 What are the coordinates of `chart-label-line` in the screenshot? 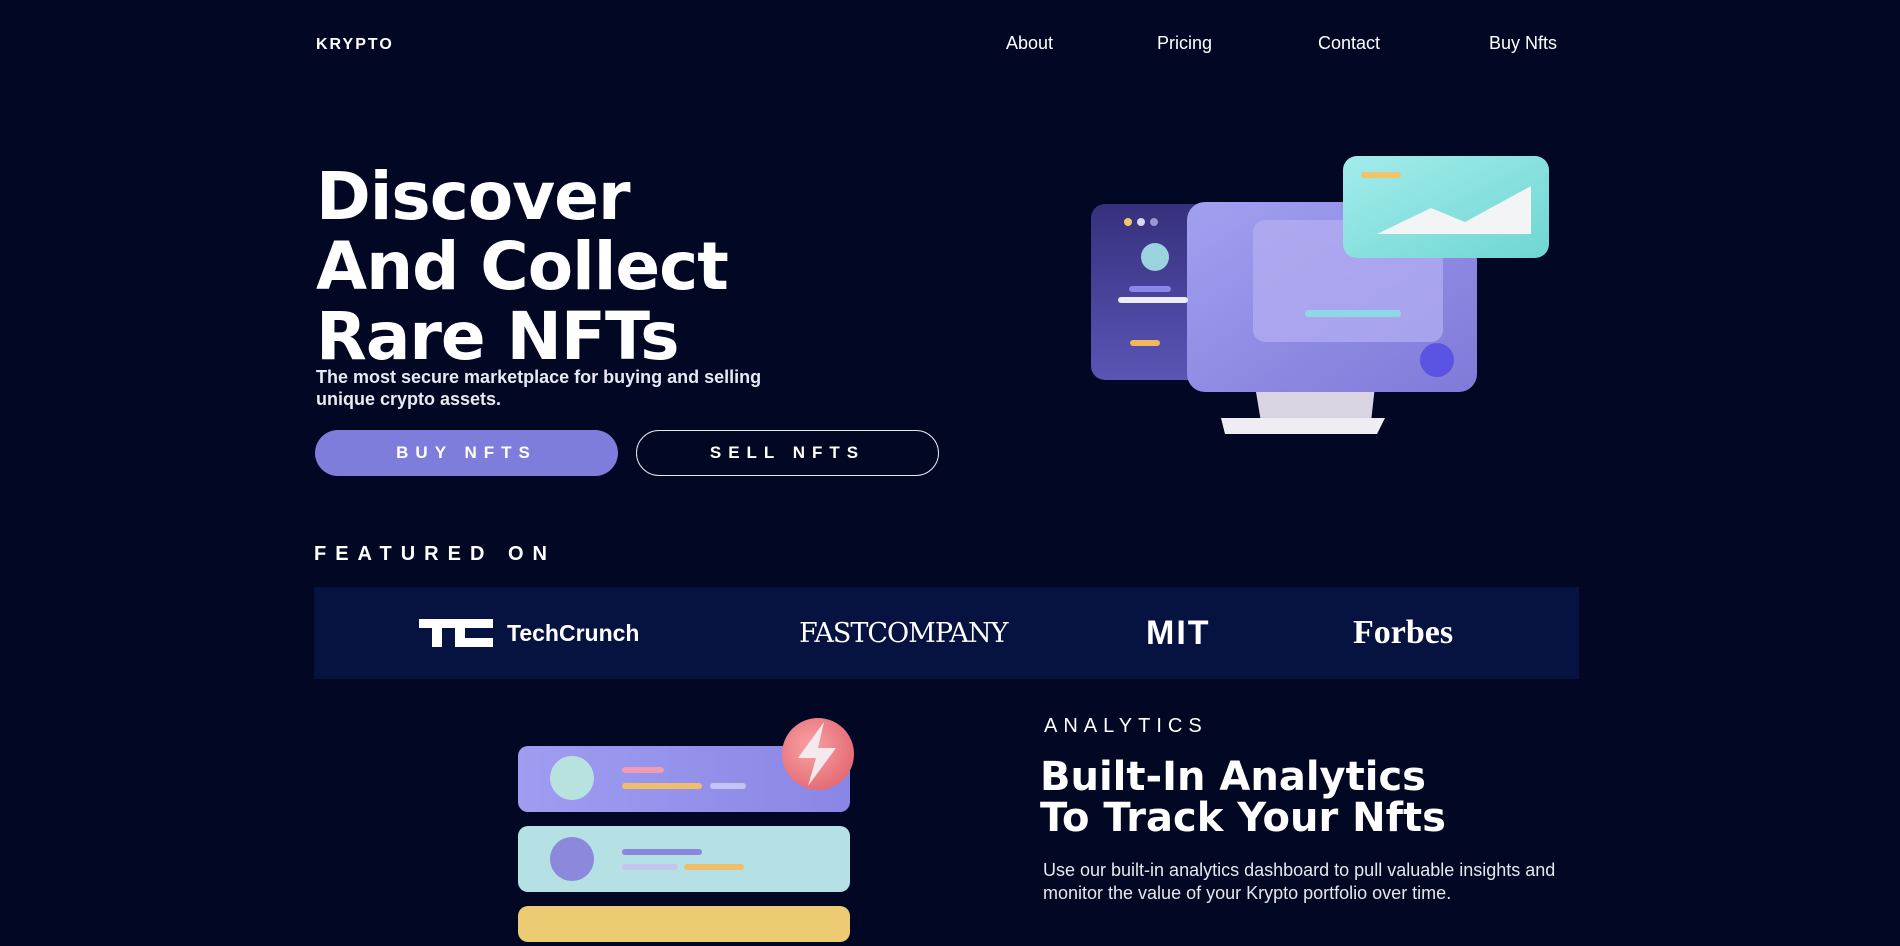 It's located at (1381, 175).